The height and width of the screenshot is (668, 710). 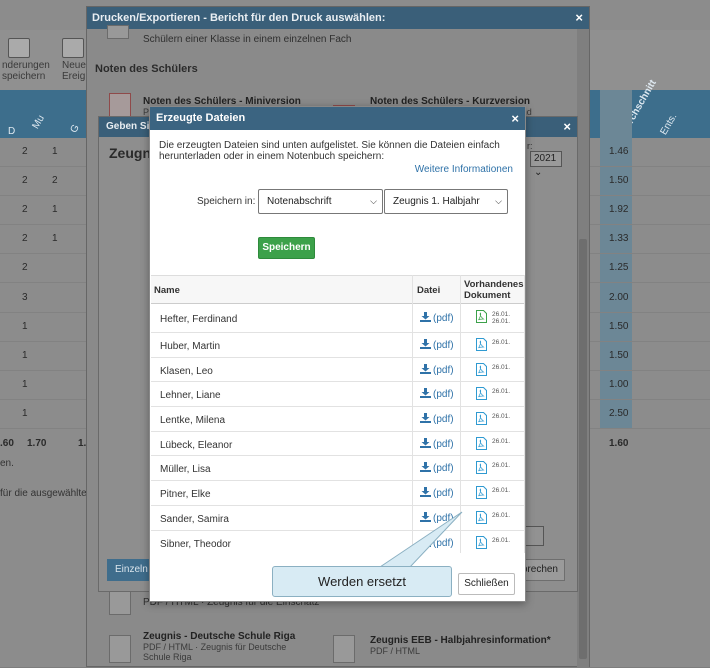 What do you see at coordinates (546, 164) in the screenshot?
I see `year-select: 2021 ⌄` at bounding box center [546, 164].